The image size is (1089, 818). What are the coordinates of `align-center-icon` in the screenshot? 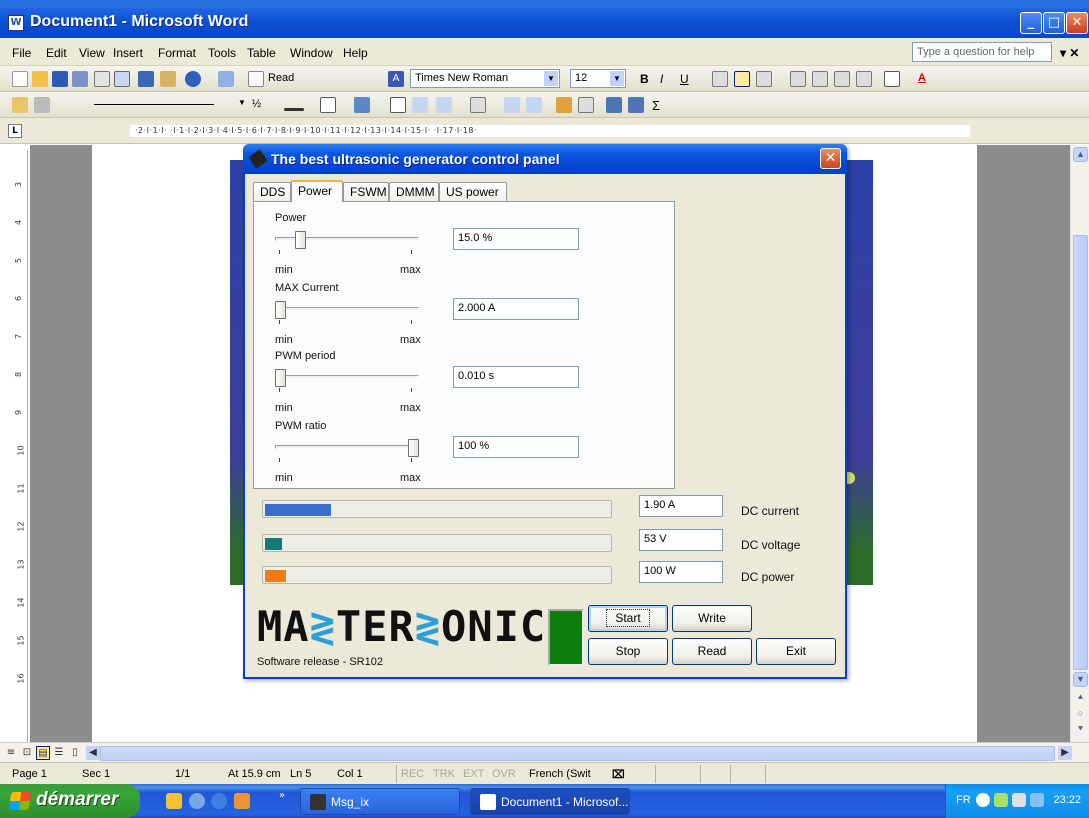 It's located at (742, 79).